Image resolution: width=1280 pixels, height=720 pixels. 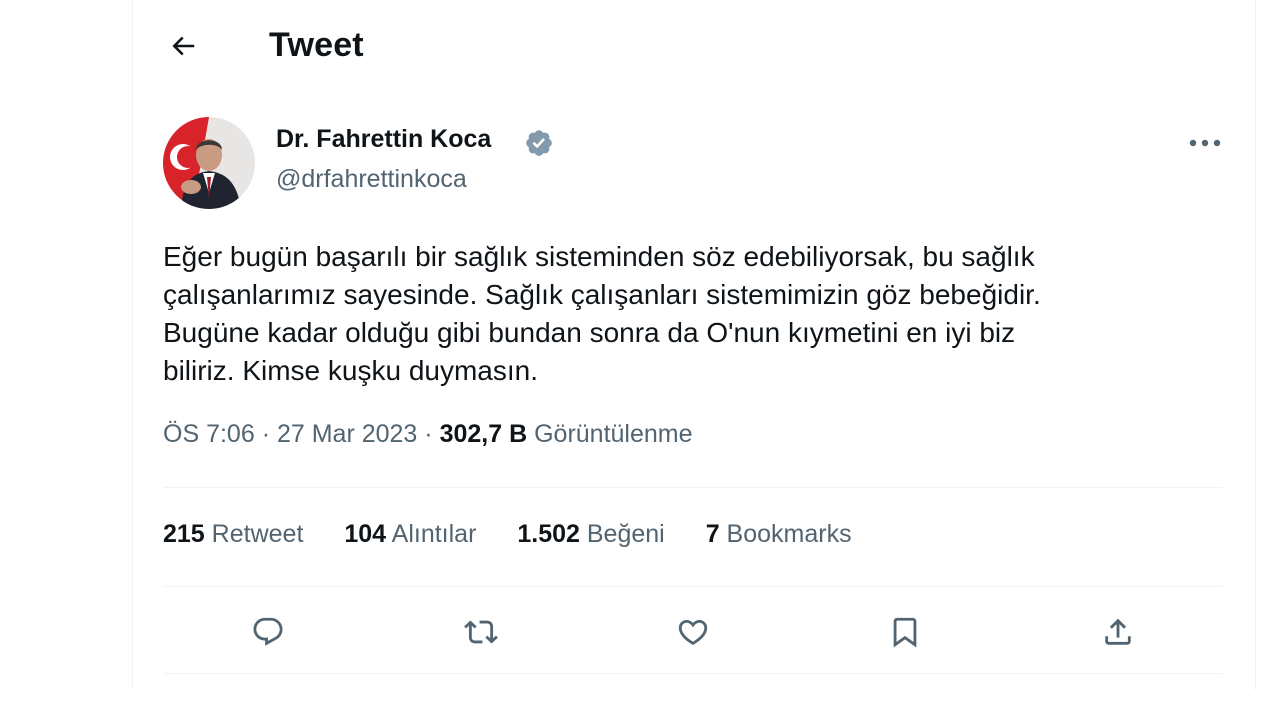 What do you see at coordinates (789, 534) in the screenshot?
I see `bookmarks-label: Bookmarks` at bounding box center [789, 534].